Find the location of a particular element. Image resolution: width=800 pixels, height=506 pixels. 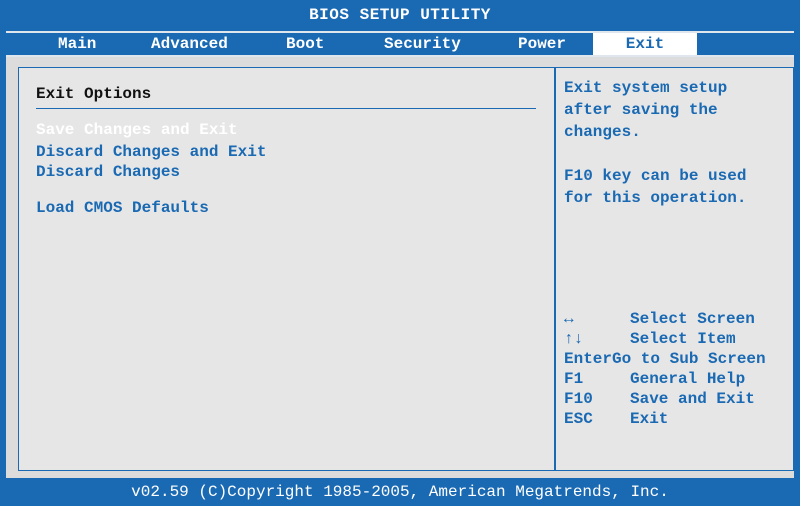

panel-divider is located at coordinates (555, 269).